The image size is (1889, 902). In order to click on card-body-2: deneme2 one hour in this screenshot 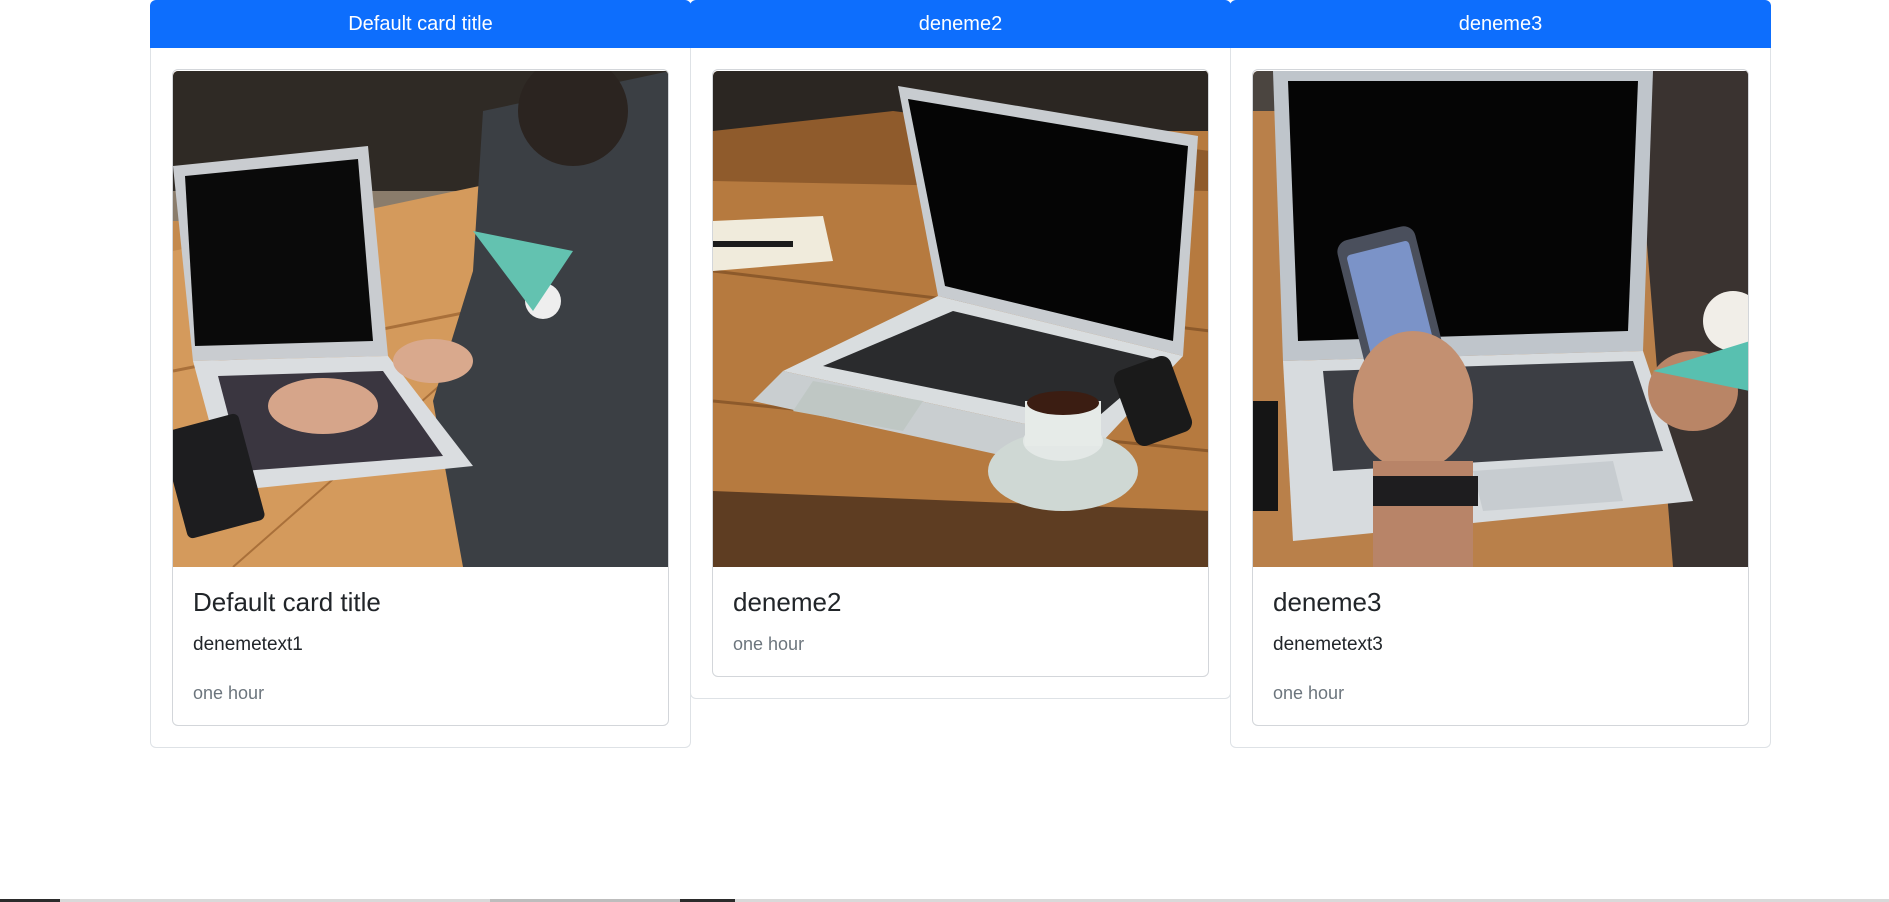, I will do `click(960, 621)`.